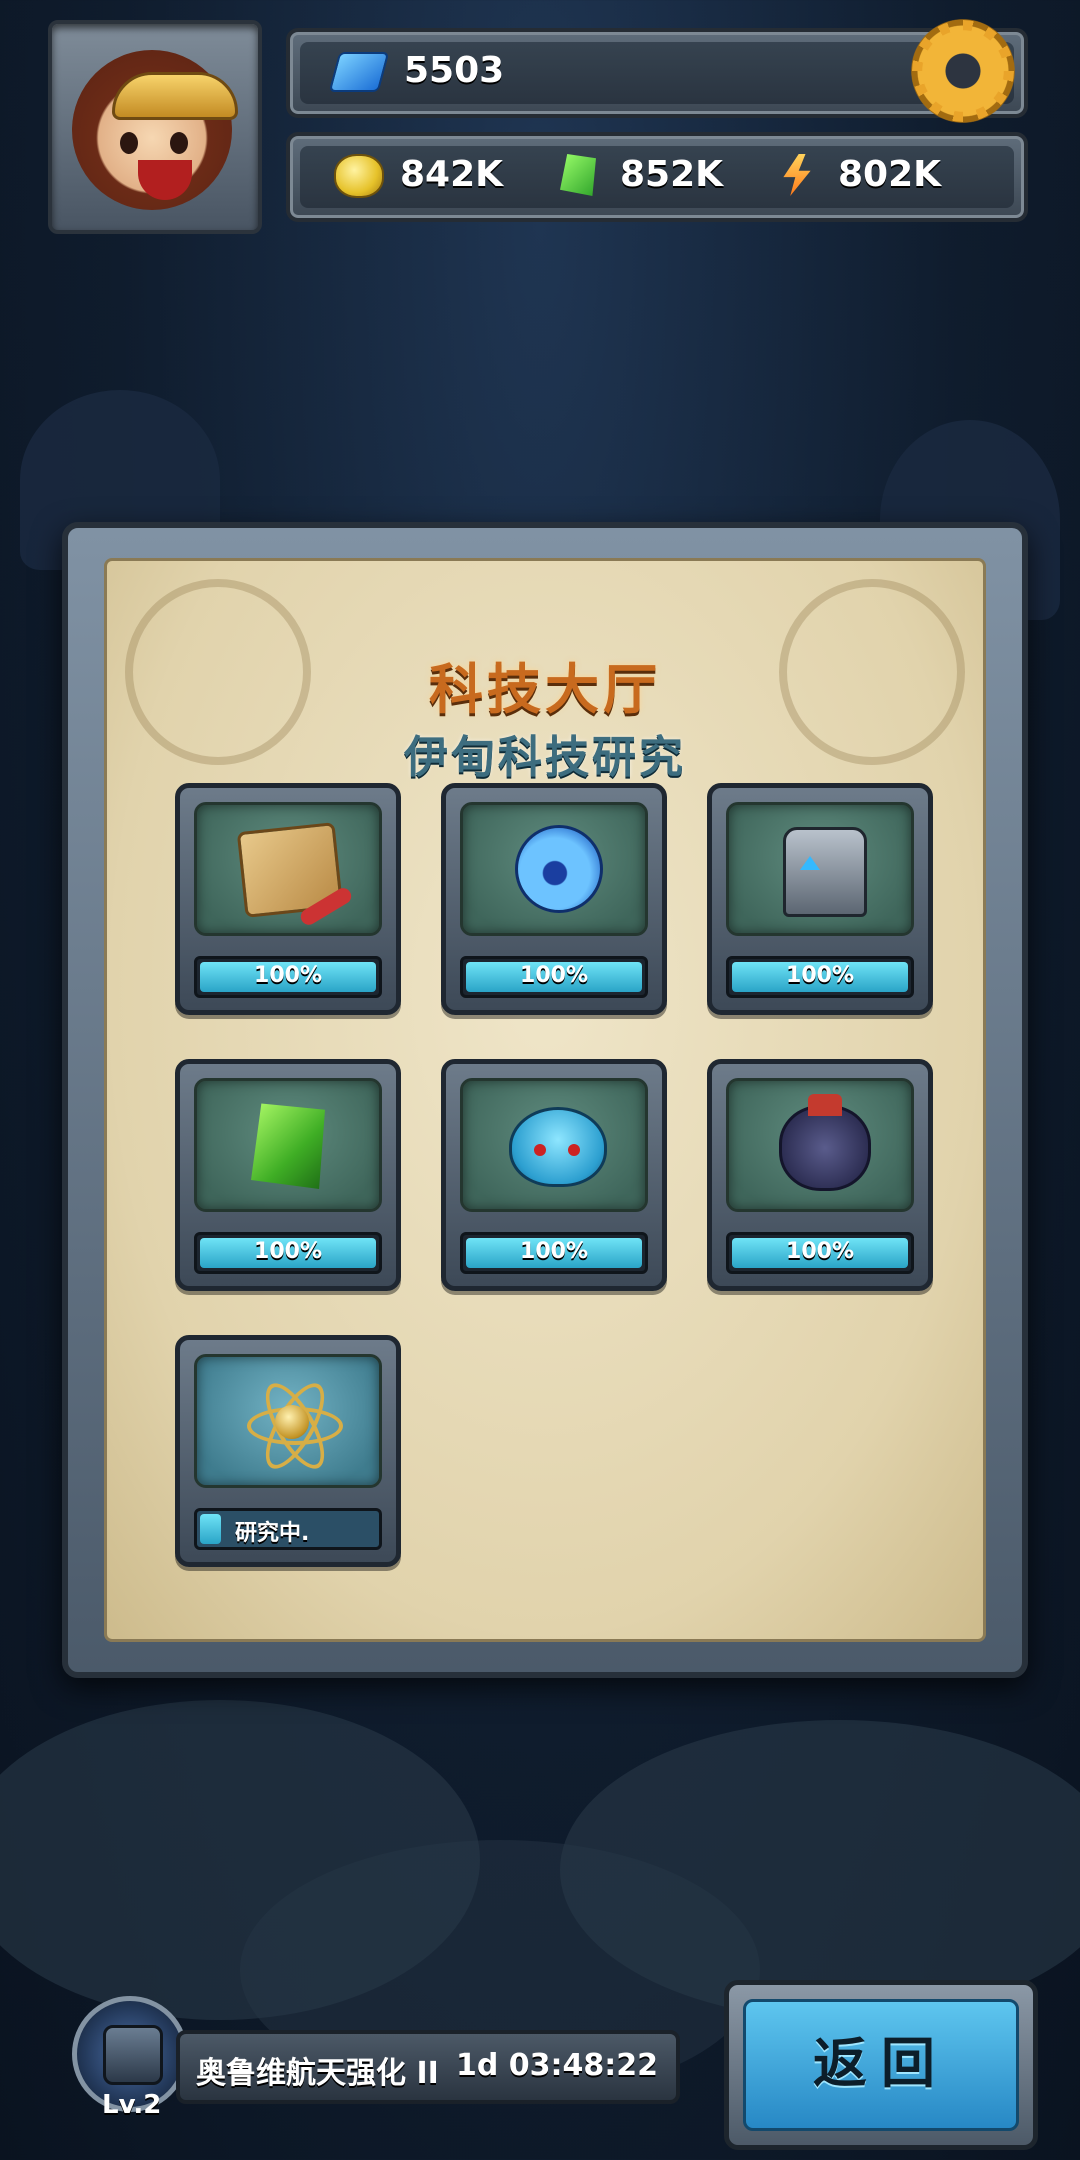 The width and height of the screenshot is (1080, 2160). I want to click on robot-icon, so click(825, 872).